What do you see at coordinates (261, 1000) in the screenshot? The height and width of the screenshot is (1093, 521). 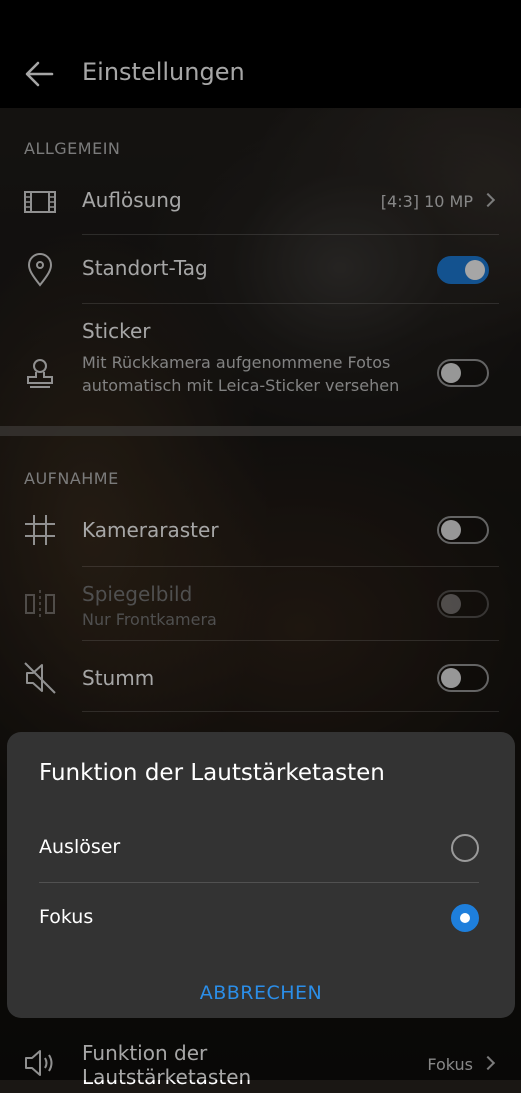 I see `cancel-button: ABBRECHEN` at bounding box center [261, 1000].